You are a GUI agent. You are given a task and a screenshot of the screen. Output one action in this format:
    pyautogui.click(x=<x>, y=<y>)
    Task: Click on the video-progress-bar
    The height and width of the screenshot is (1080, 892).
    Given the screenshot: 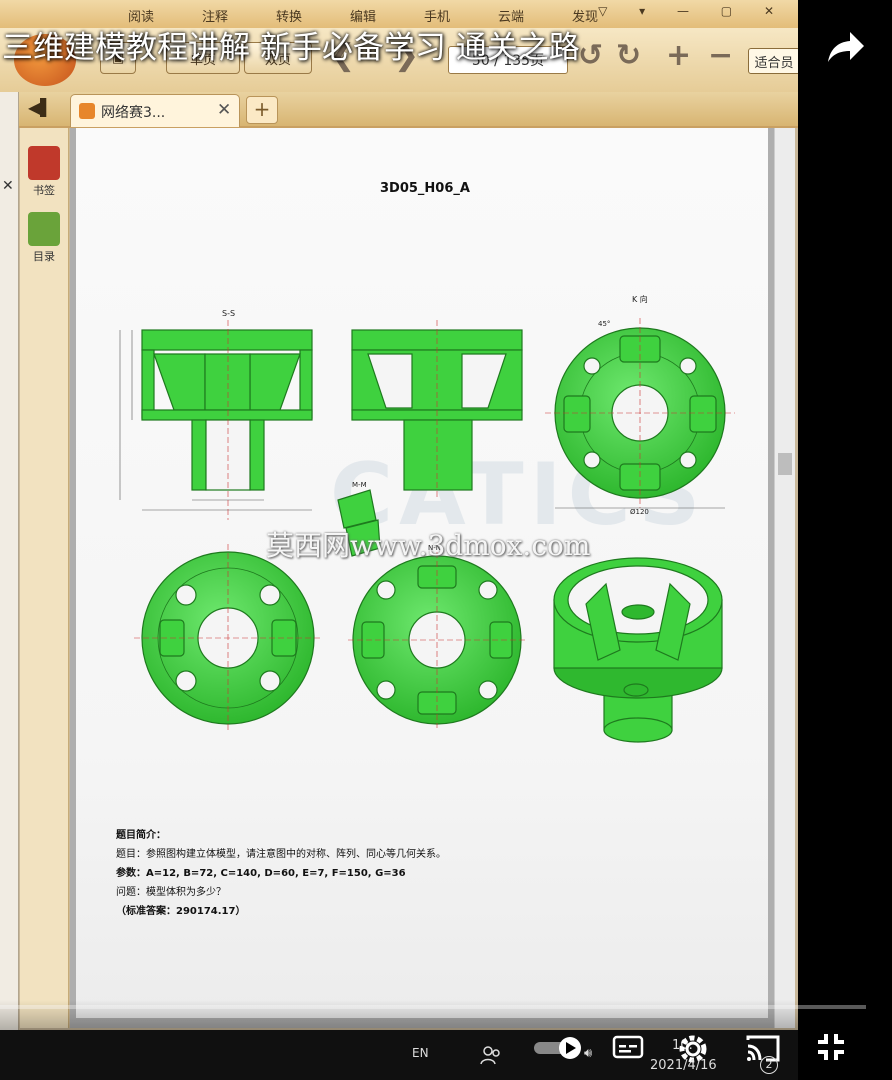 What is the action you would take?
    pyautogui.click(x=433, y=1007)
    